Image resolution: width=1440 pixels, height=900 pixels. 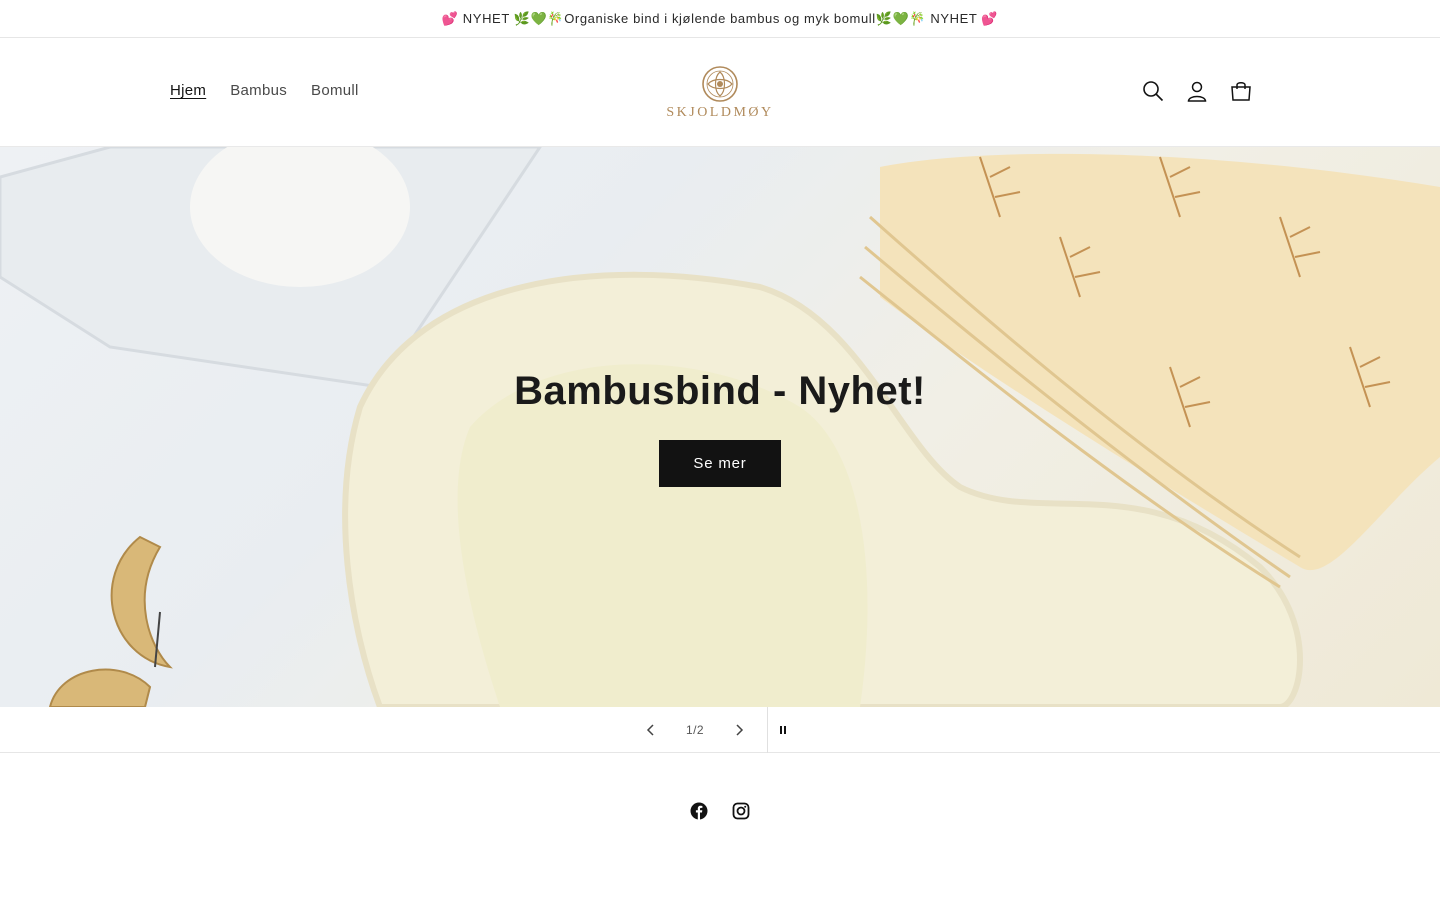 I want to click on nav-link-bambus: Bambus, so click(x=258, y=90).